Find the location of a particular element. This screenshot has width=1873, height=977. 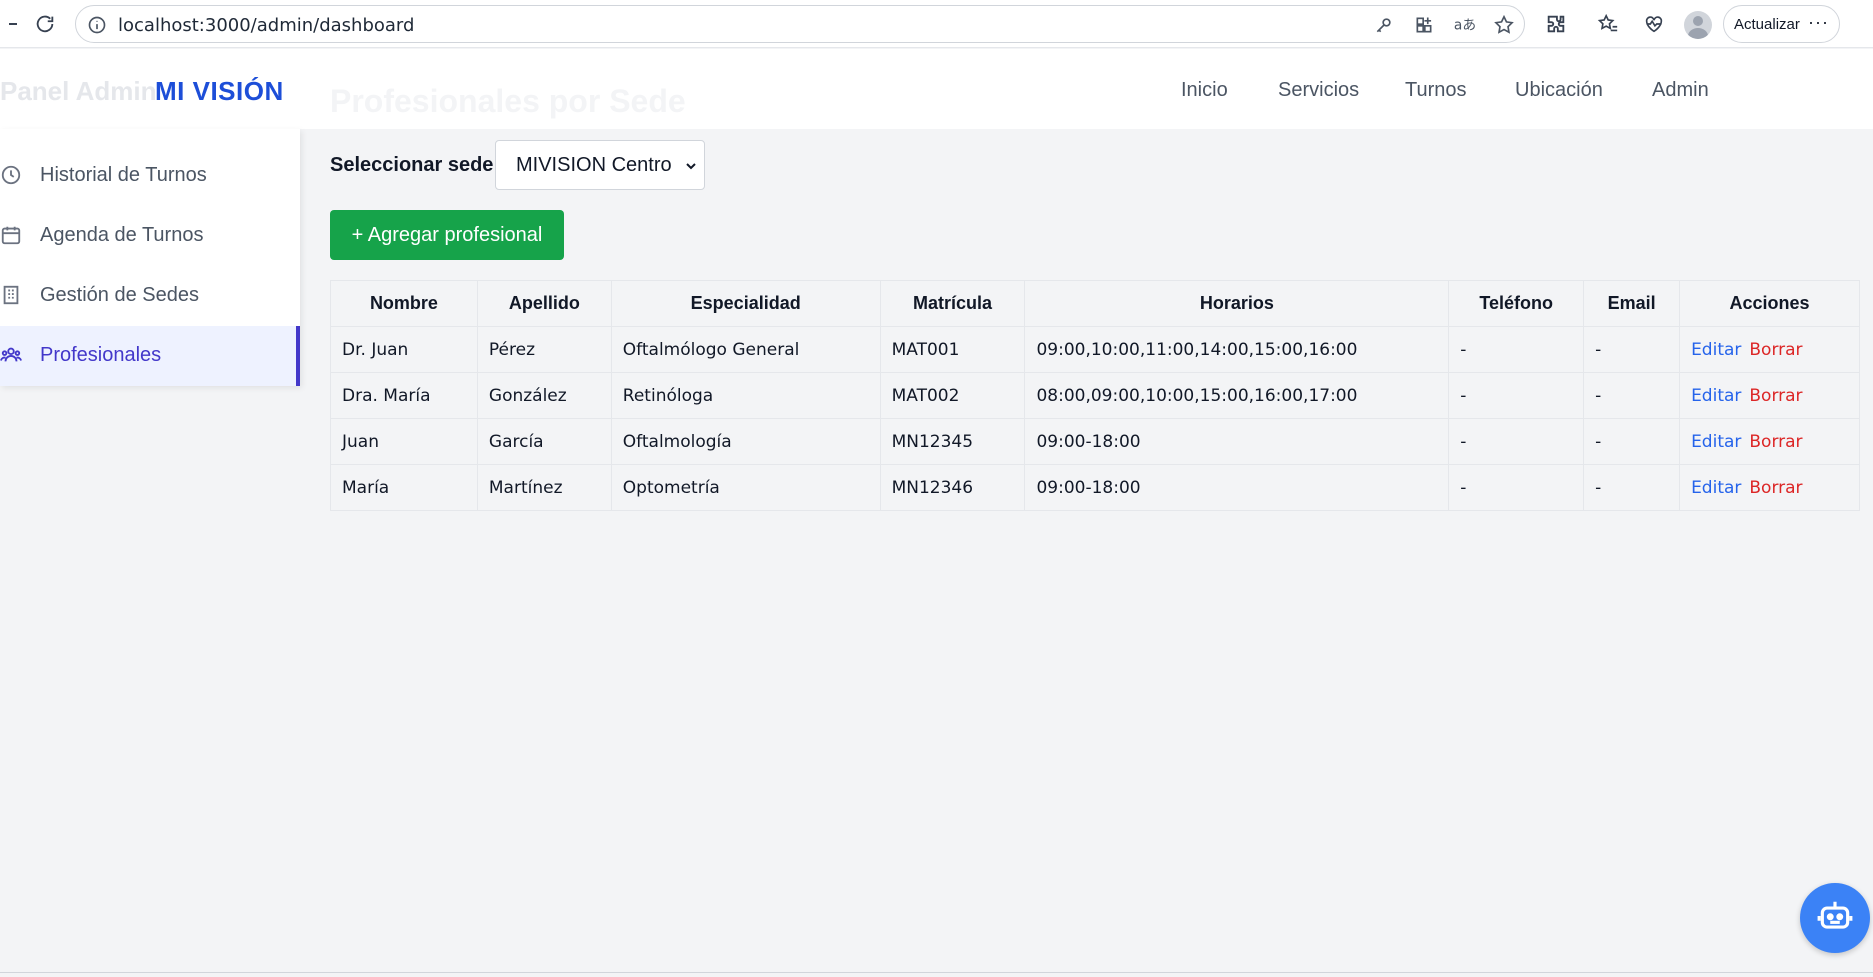

column-header: Acciones is located at coordinates (1769, 303).